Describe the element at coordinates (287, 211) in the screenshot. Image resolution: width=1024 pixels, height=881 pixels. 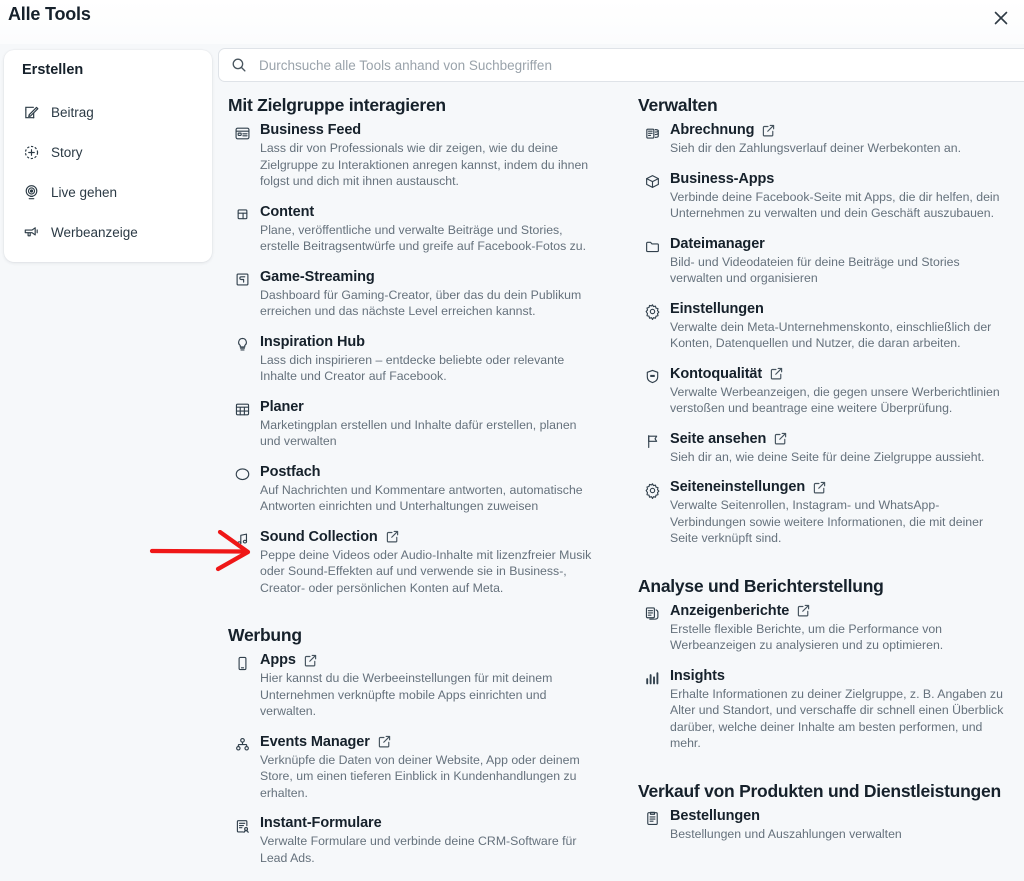
I see `tool-title: Content` at that location.